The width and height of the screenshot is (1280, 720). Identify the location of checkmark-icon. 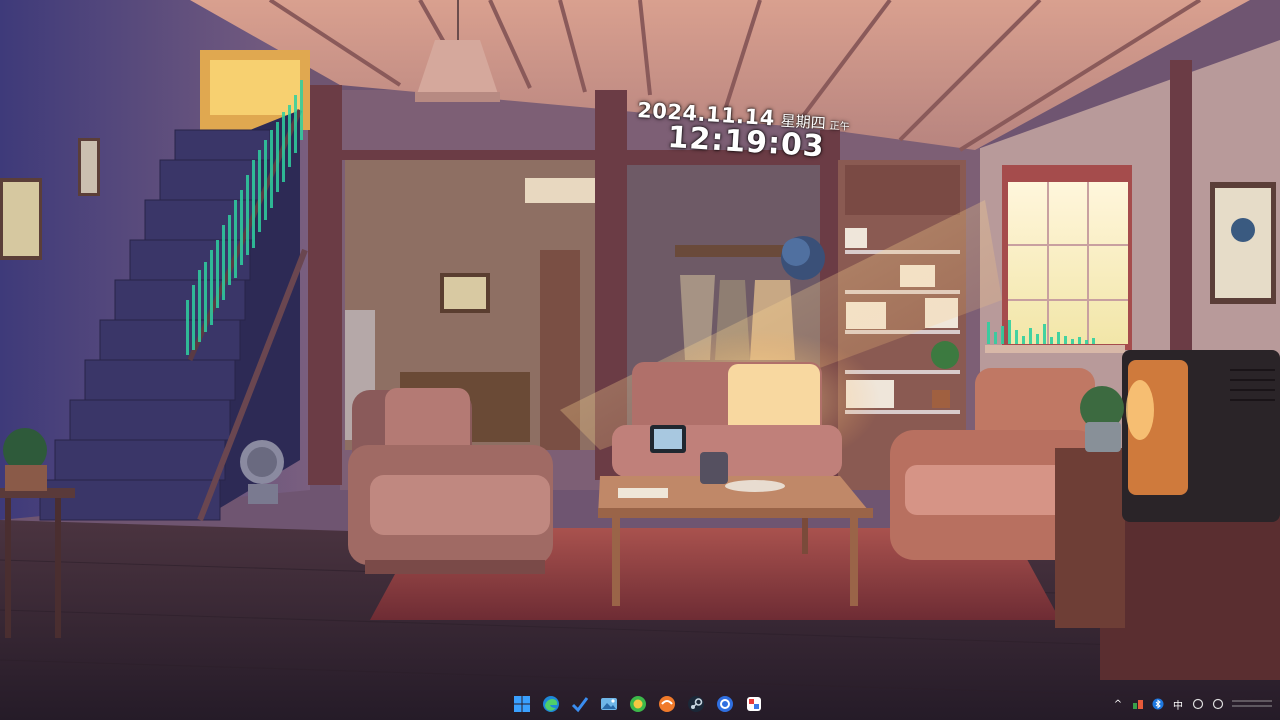
(580, 705).